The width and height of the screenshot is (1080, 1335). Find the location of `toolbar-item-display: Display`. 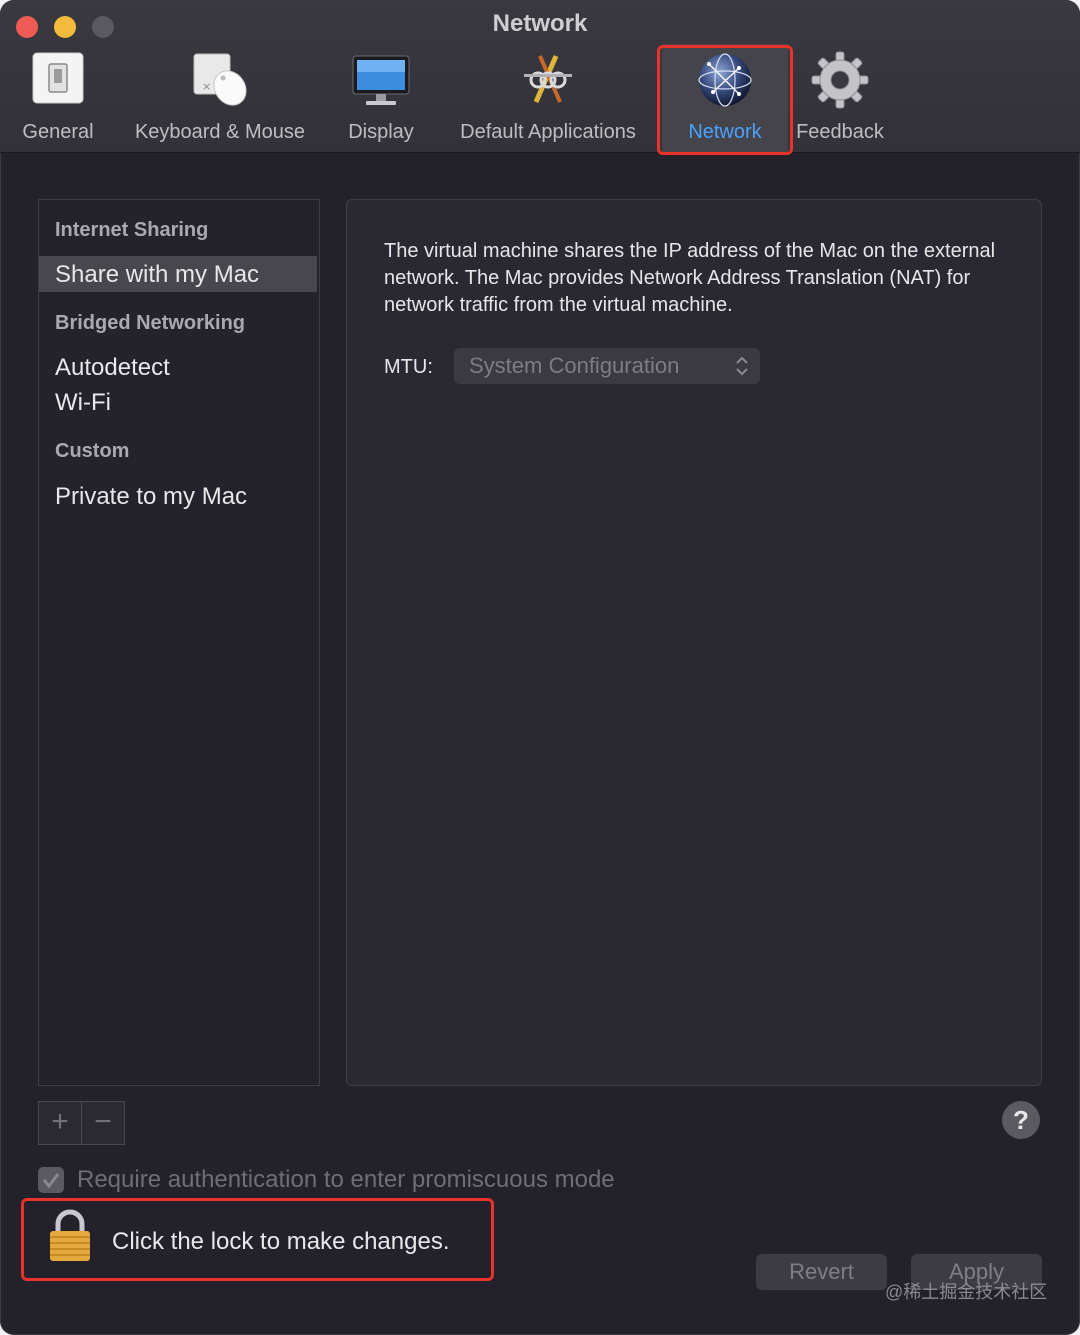

toolbar-item-display: Display is located at coordinates (381, 98).